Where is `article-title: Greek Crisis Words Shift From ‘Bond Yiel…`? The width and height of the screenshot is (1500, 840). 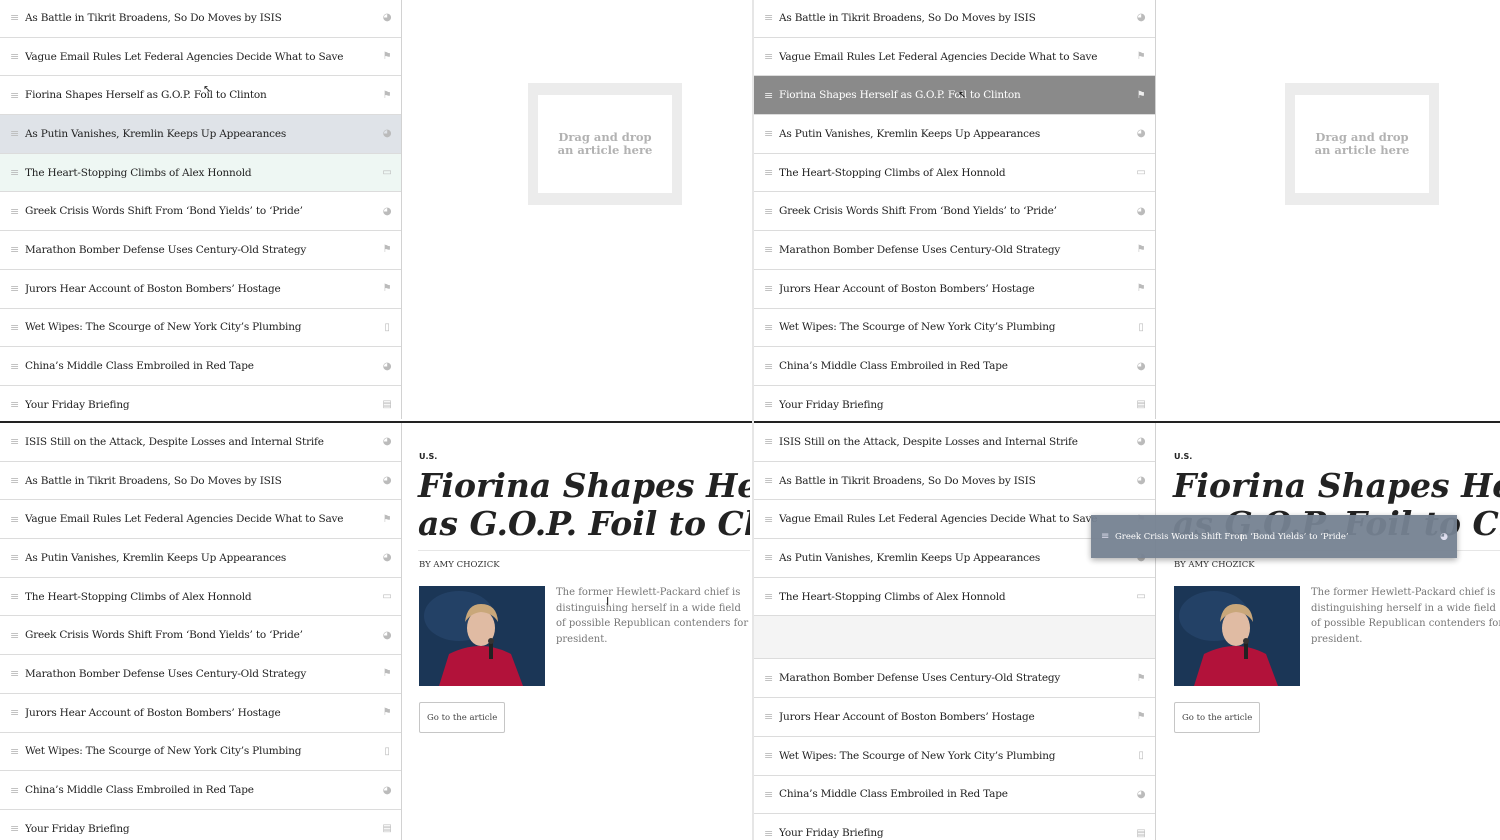
article-title: Greek Crisis Words Shift From ‘Bond Yiel… is located at coordinates (918, 211).